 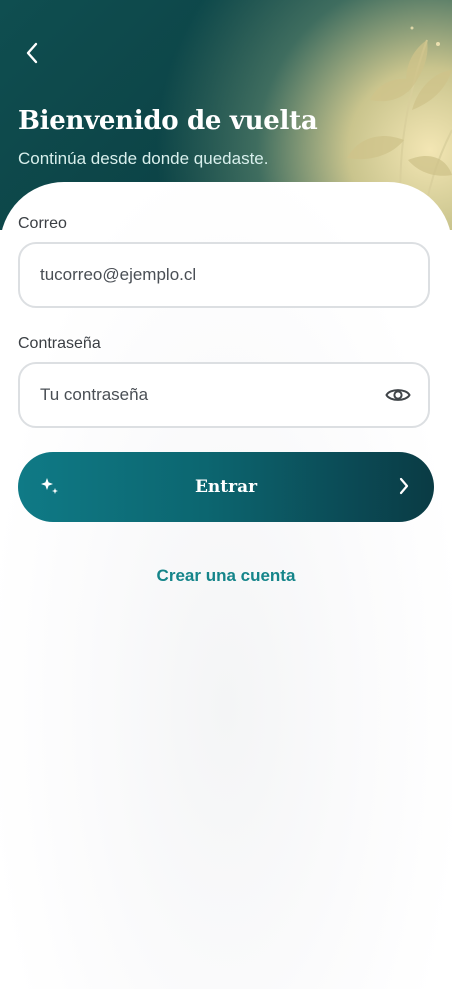 What do you see at coordinates (226, 576) in the screenshot?
I see `create-account-link: Crear una cuenta` at bounding box center [226, 576].